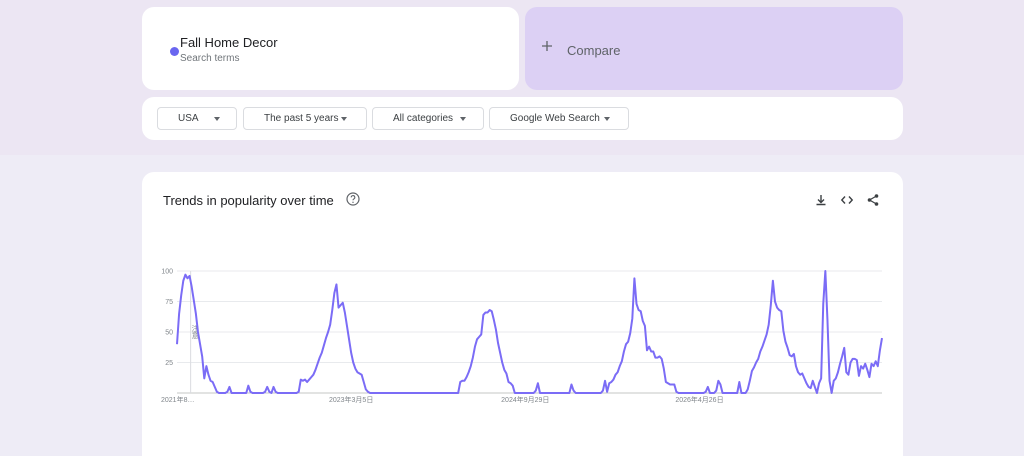 This screenshot has height=456, width=1024. Describe the element at coordinates (699, 399) in the screenshot. I see `x-tick-label: 2026年4月26日` at that location.